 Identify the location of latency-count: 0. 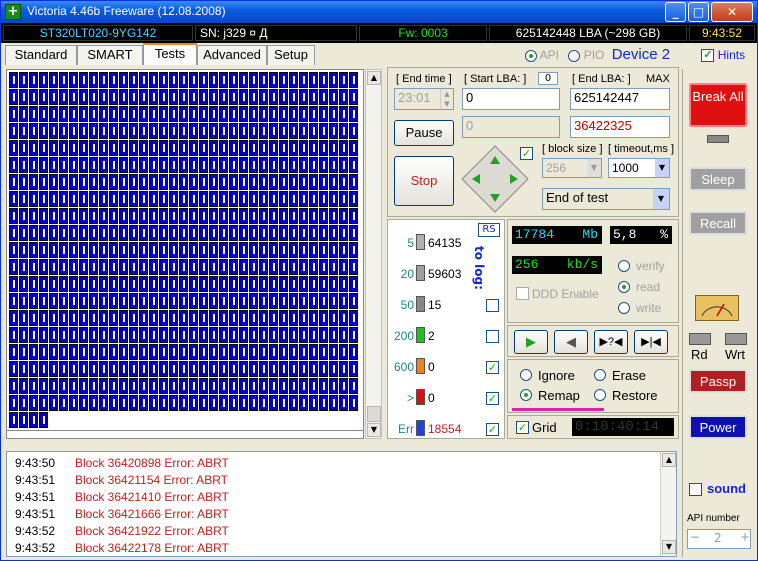
(431, 367).